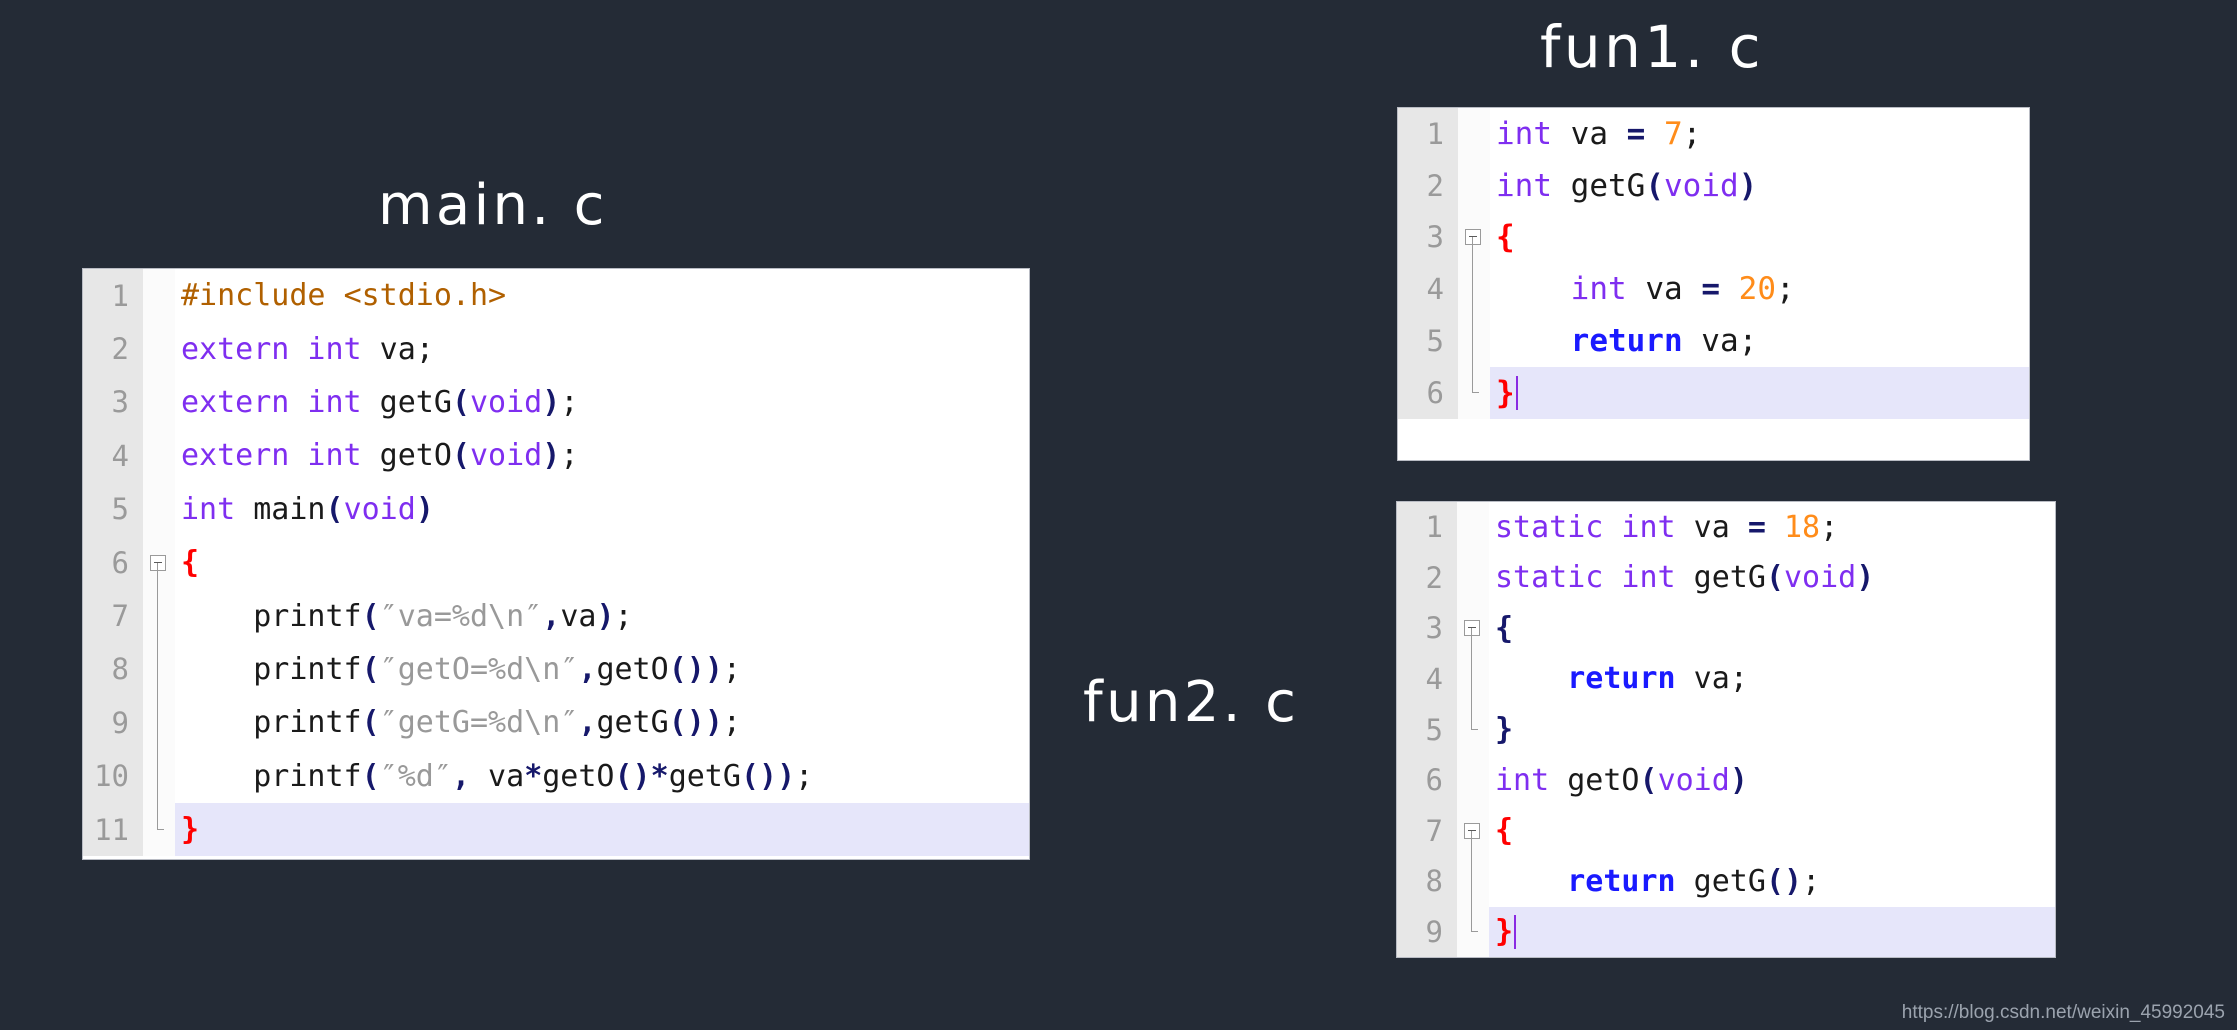 The height and width of the screenshot is (1030, 2237). Describe the element at coordinates (602, 455) in the screenshot. I see `code-text: extern int getO(void);` at that location.